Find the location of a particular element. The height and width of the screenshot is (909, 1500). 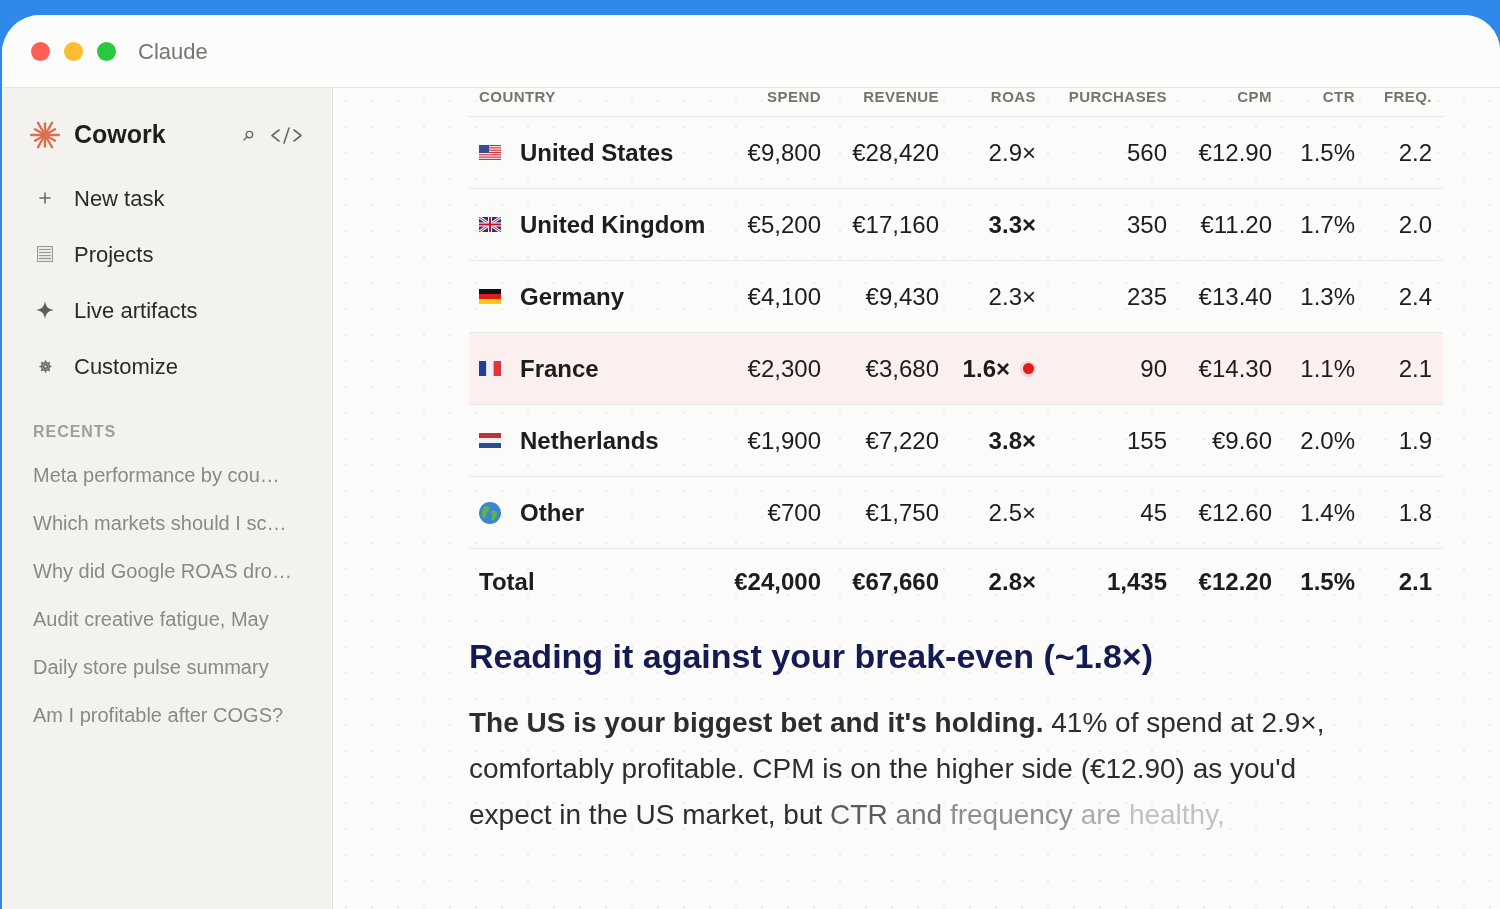

table-cell-text: €14.30 is located at coordinates (1234, 368).